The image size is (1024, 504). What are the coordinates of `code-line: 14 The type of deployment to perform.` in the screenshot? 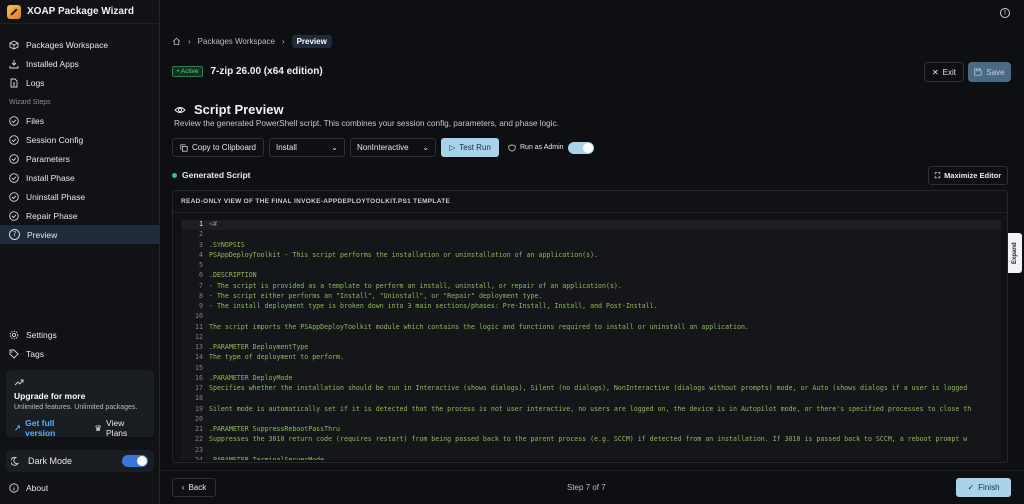 It's located at (591, 358).